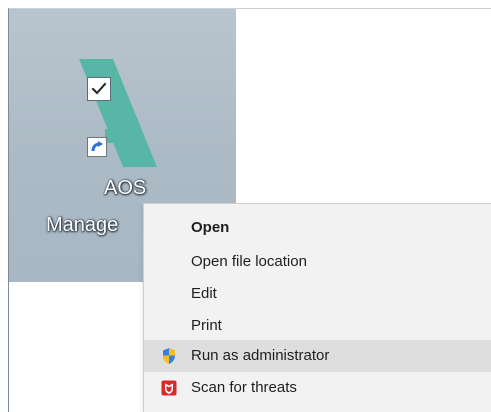 Image resolution: width=491 pixels, height=412 pixels. What do you see at coordinates (317, 228) in the screenshot?
I see `menu-item-open: Open` at bounding box center [317, 228].